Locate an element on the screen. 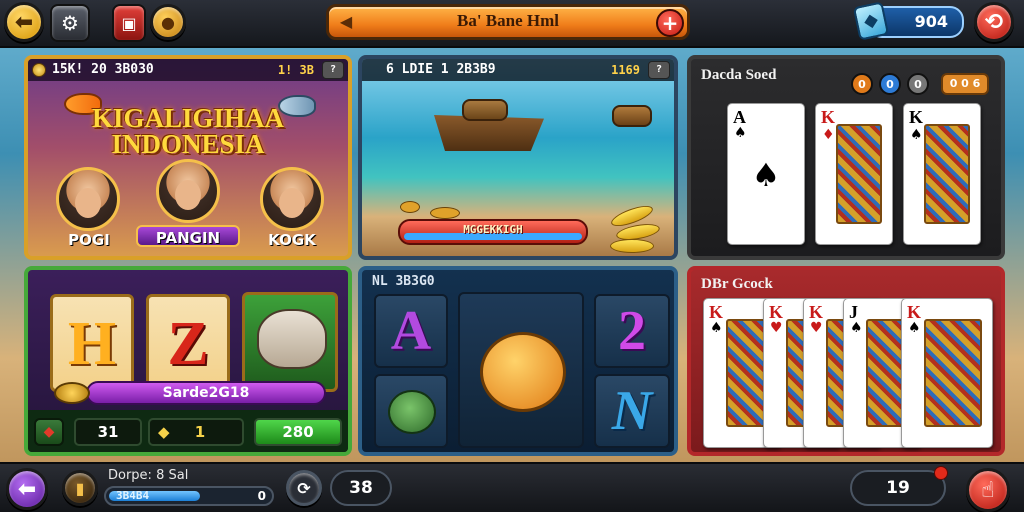 The image size is (1024, 512). gear-icon: ⚙ is located at coordinates (70, 23).